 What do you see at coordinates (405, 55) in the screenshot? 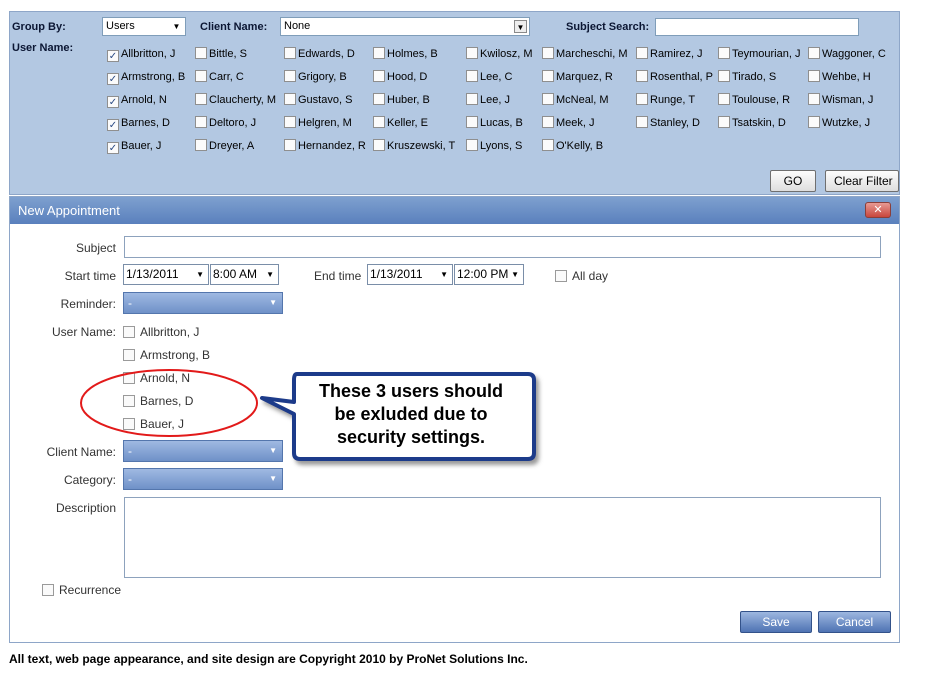
I see `user-filter-checkbox: Holmes, B` at bounding box center [405, 55].